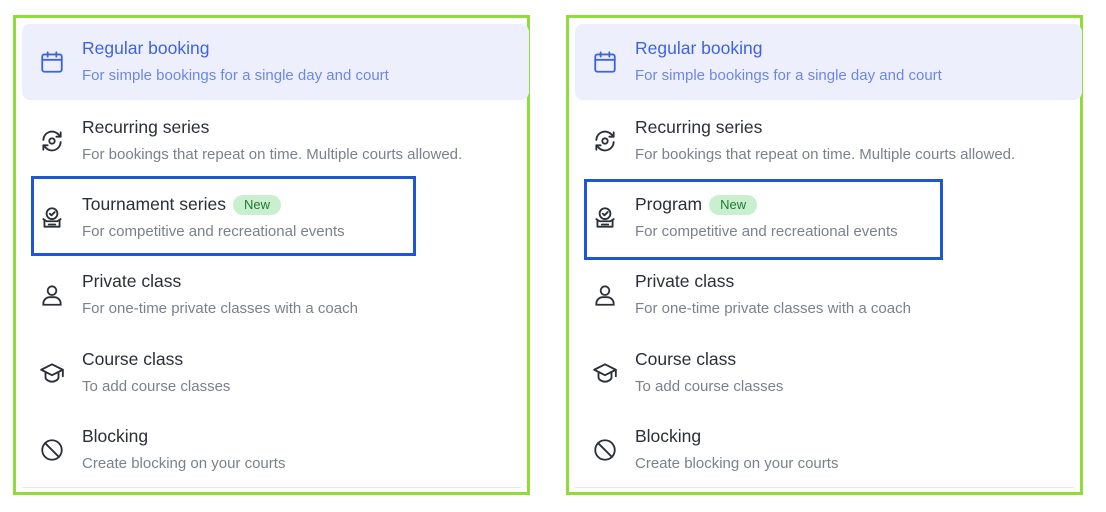 This screenshot has width=1106, height=512. What do you see at coordinates (223, 216) in the screenshot?
I see `highlight-box-tournament-series` at bounding box center [223, 216].